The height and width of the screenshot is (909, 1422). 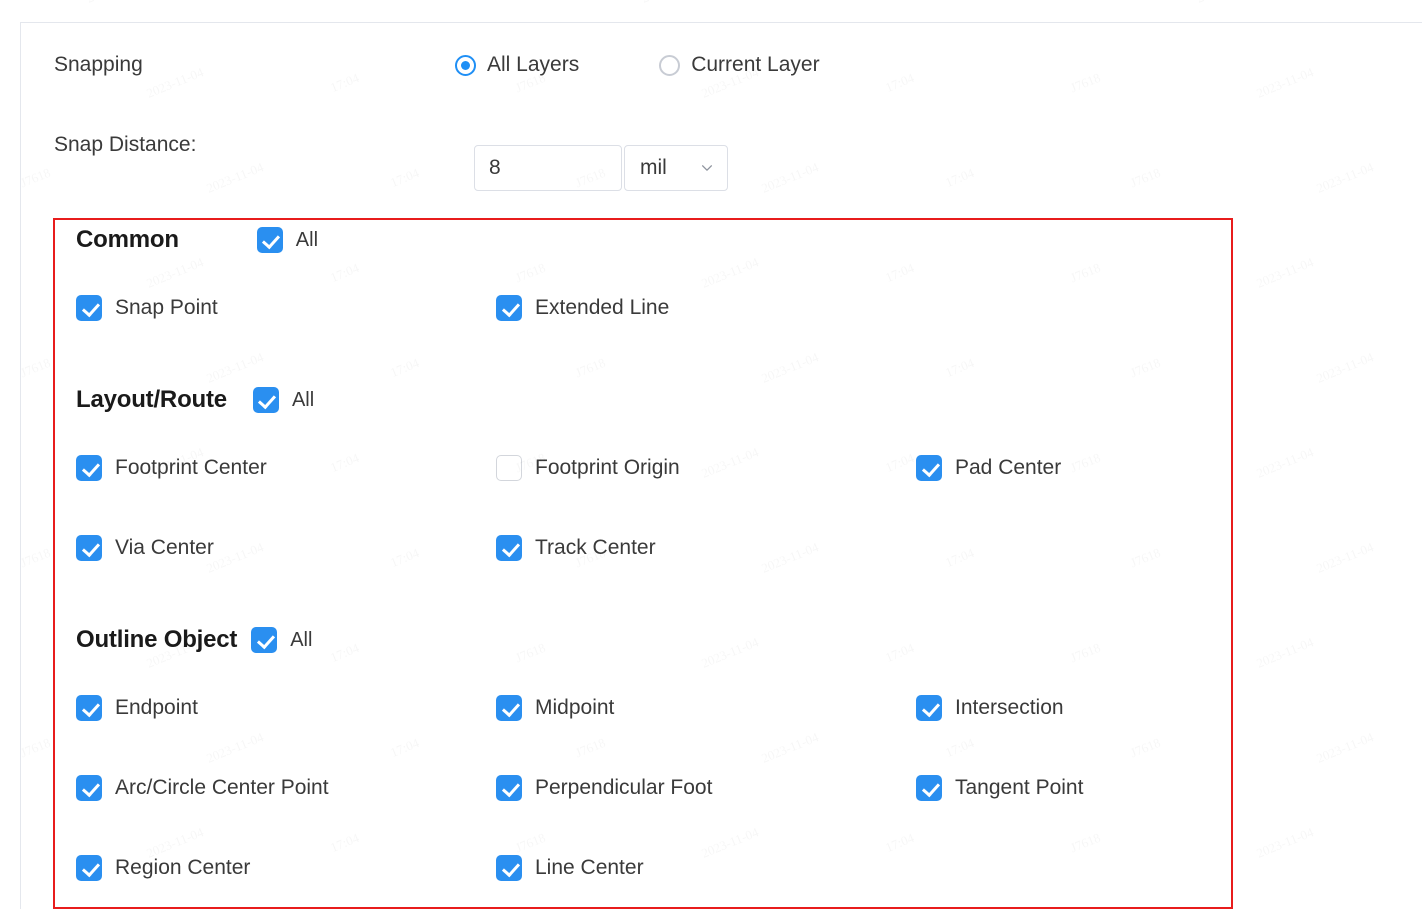 I want to click on snapping-label: Snapping, so click(x=98, y=64).